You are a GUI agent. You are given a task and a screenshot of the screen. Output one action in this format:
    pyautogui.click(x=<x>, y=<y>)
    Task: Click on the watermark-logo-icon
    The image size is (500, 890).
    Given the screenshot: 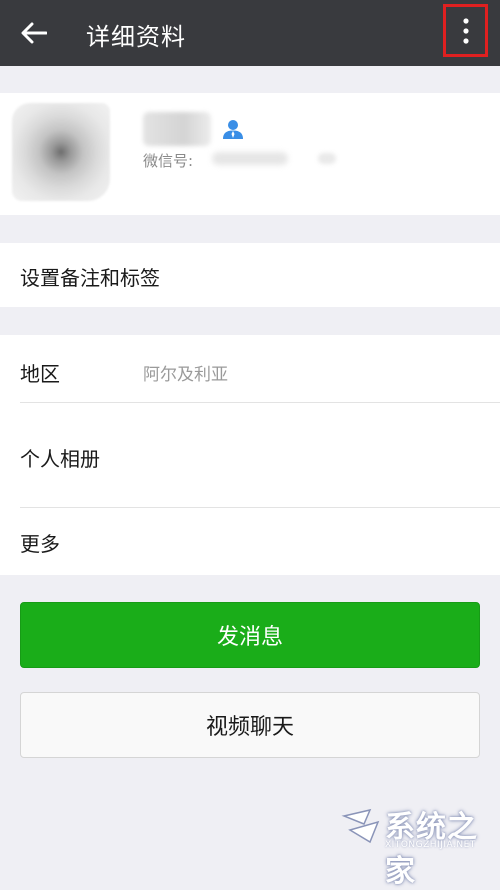 What is the action you would take?
    pyautogui.click(x=360, y=826)
    